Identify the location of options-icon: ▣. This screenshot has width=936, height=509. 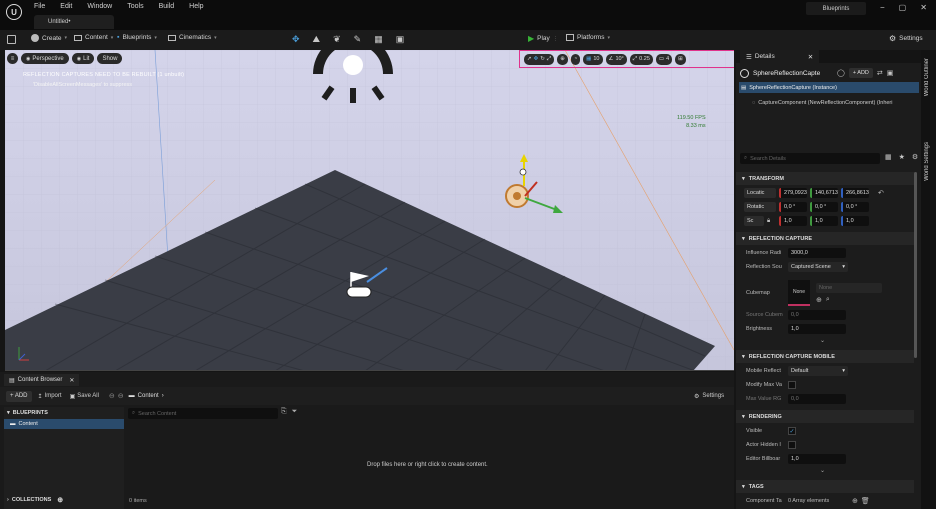
(890, 73).